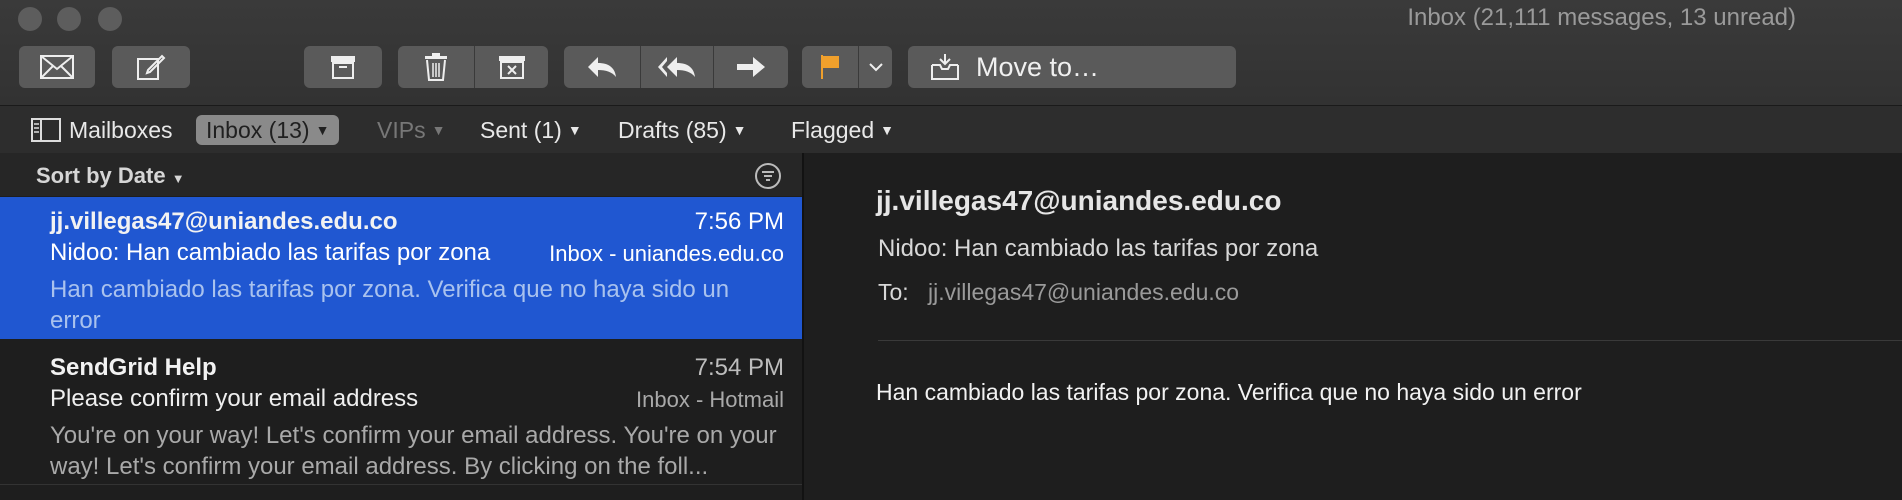 This screenshot has height=500, width=1902. Describe the element at coordinates (401, 174) in the screenshot. I see `sort-bar: Sort by Date ▼` at that location.